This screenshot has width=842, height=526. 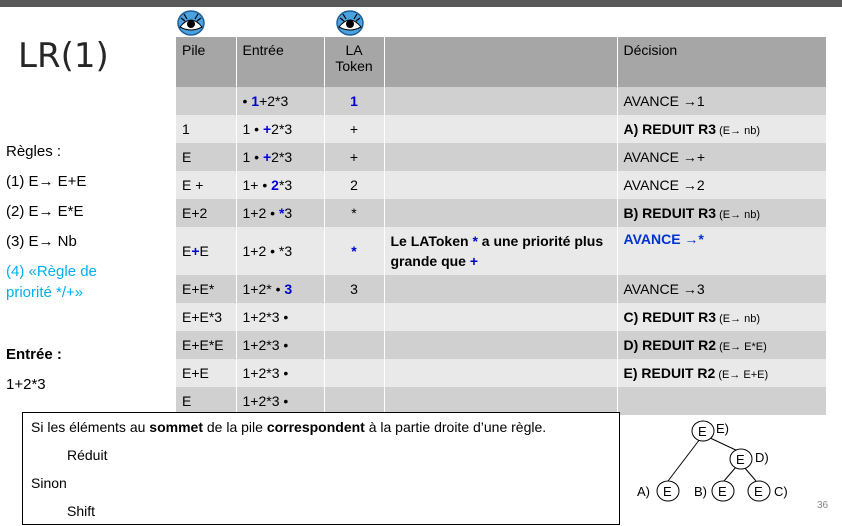 What do you see at coordinates (740, 459) in the screenshot?
I see `tree-node-d-label: E` at bounding box center [740, 459].